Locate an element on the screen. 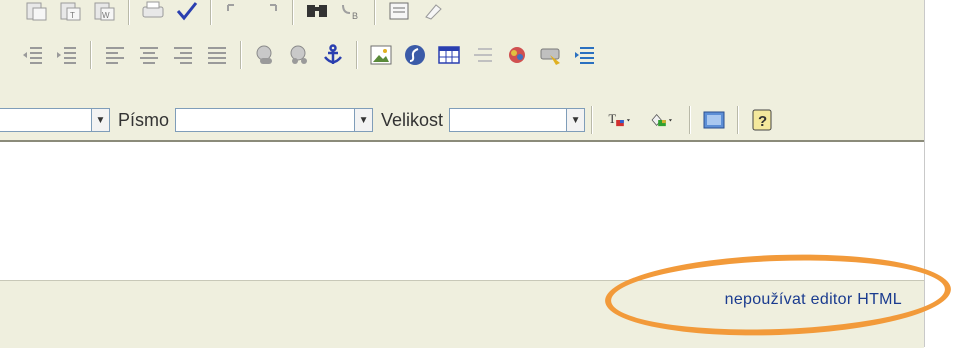 The image size is (957, 348). size-combo: ▼ is located at coordinates (517, 120).